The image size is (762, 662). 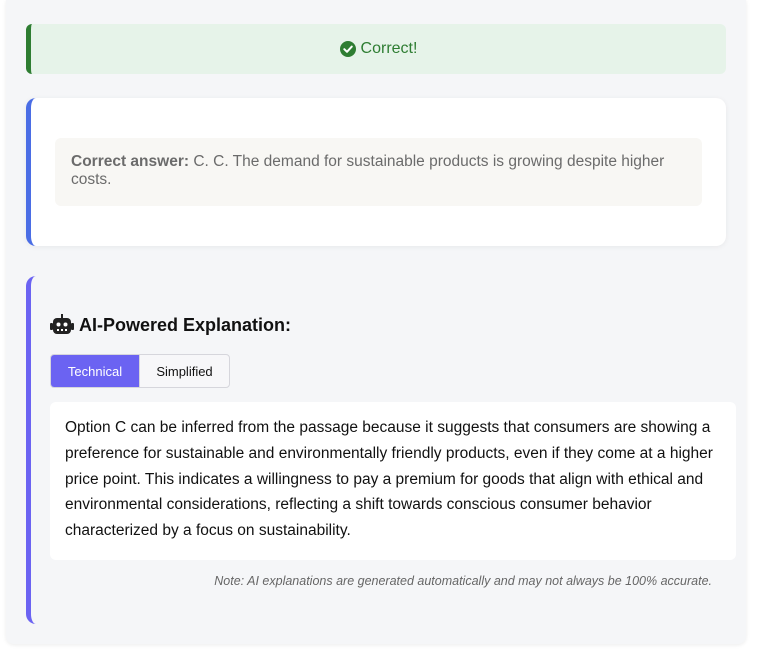 I want to click on explanation-title: AI-Powered Explanation:, so click(x=185, y=324).